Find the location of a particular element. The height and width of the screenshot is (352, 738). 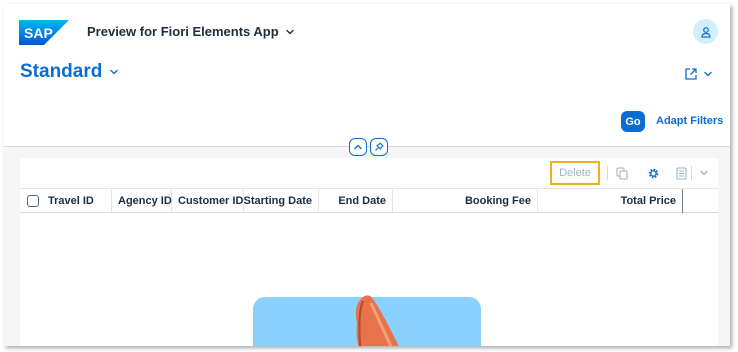

table-toolbar: Delete is located at coordinates (369, 173).